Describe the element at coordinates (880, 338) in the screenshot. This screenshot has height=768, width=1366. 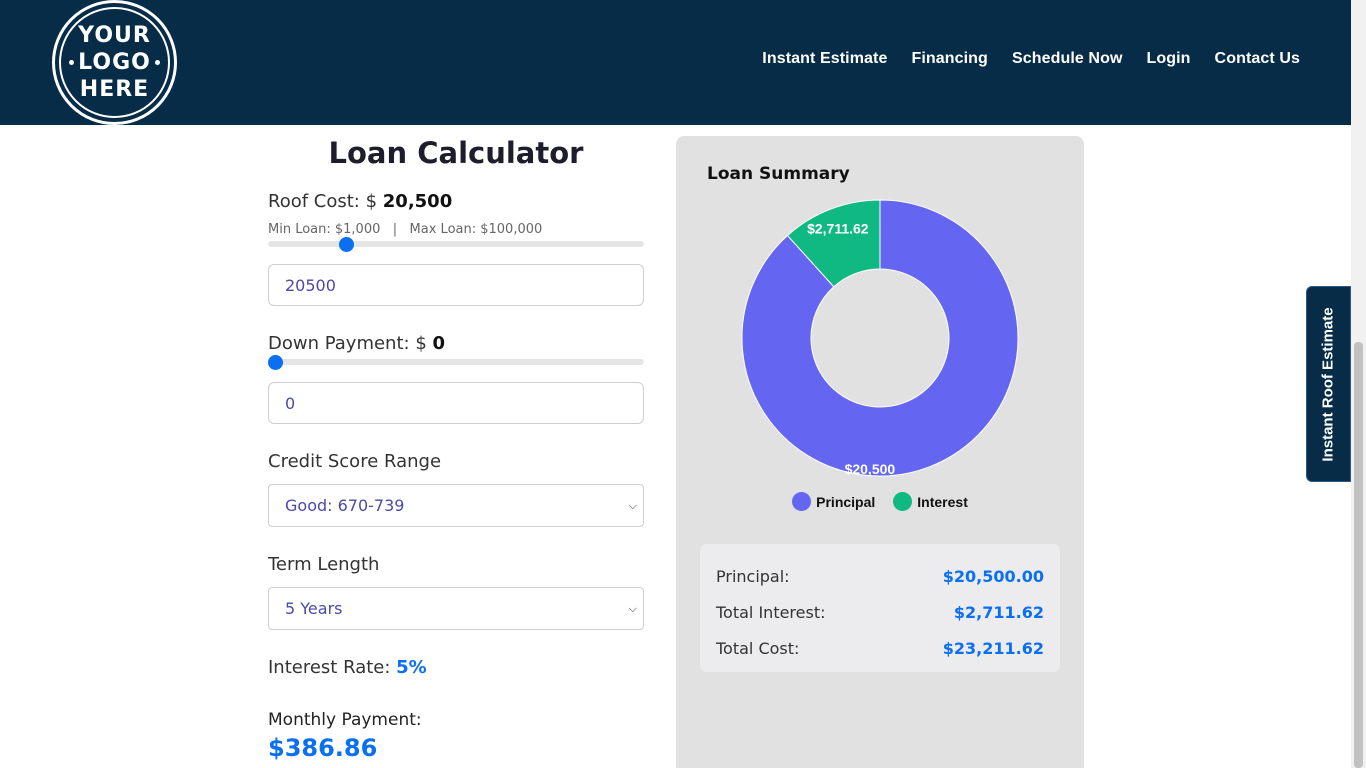
I see `loan-donut-chart: $20,500 $2,711.62` at that location.